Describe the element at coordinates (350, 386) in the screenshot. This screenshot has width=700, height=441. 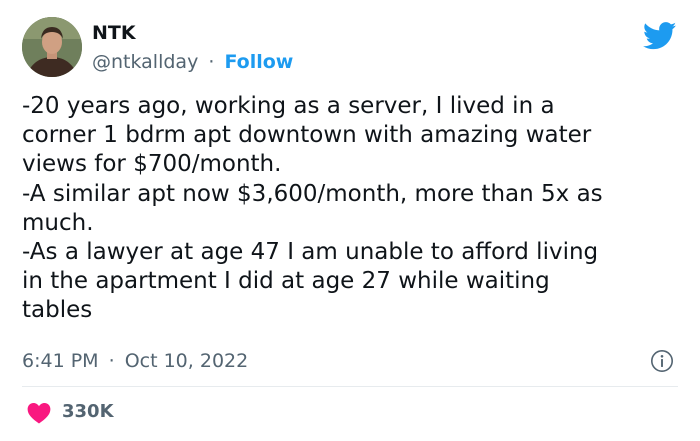
I see `divider` at that location.